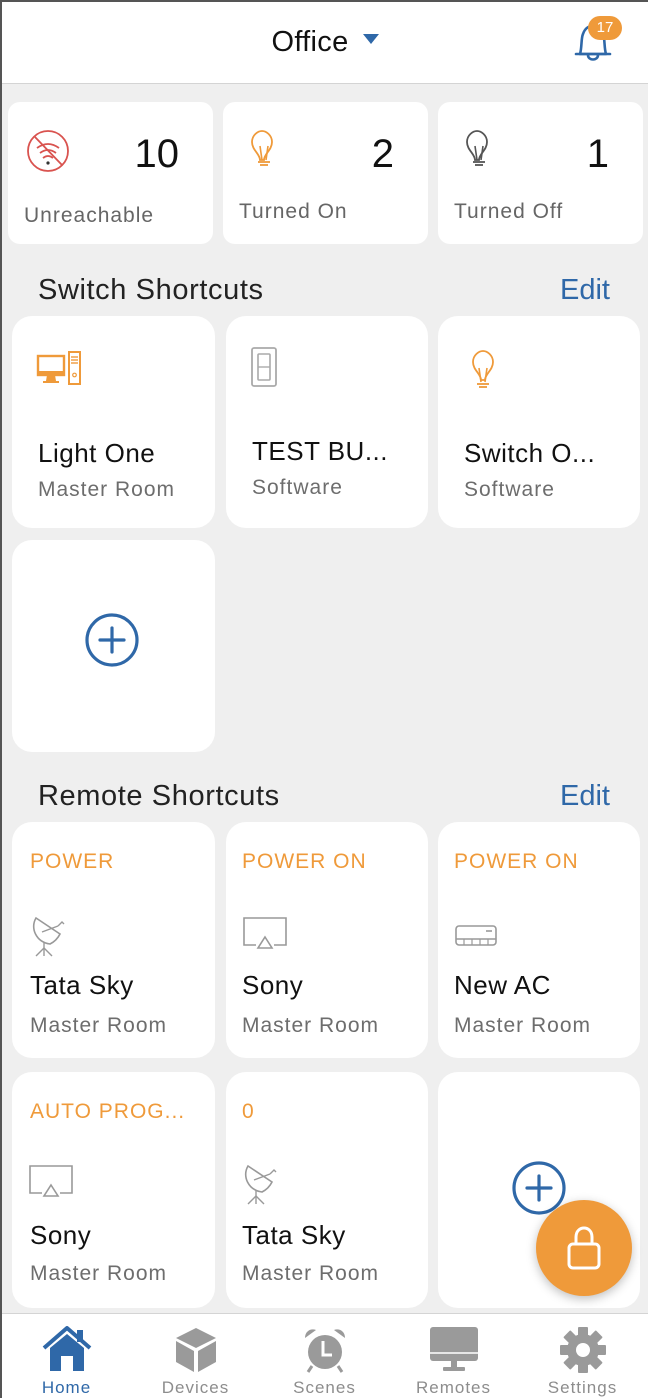 Image resolution: width=648 pixels, height=1398 pixels. I want to click on tab-devices: Devices, so click(195, 1356).